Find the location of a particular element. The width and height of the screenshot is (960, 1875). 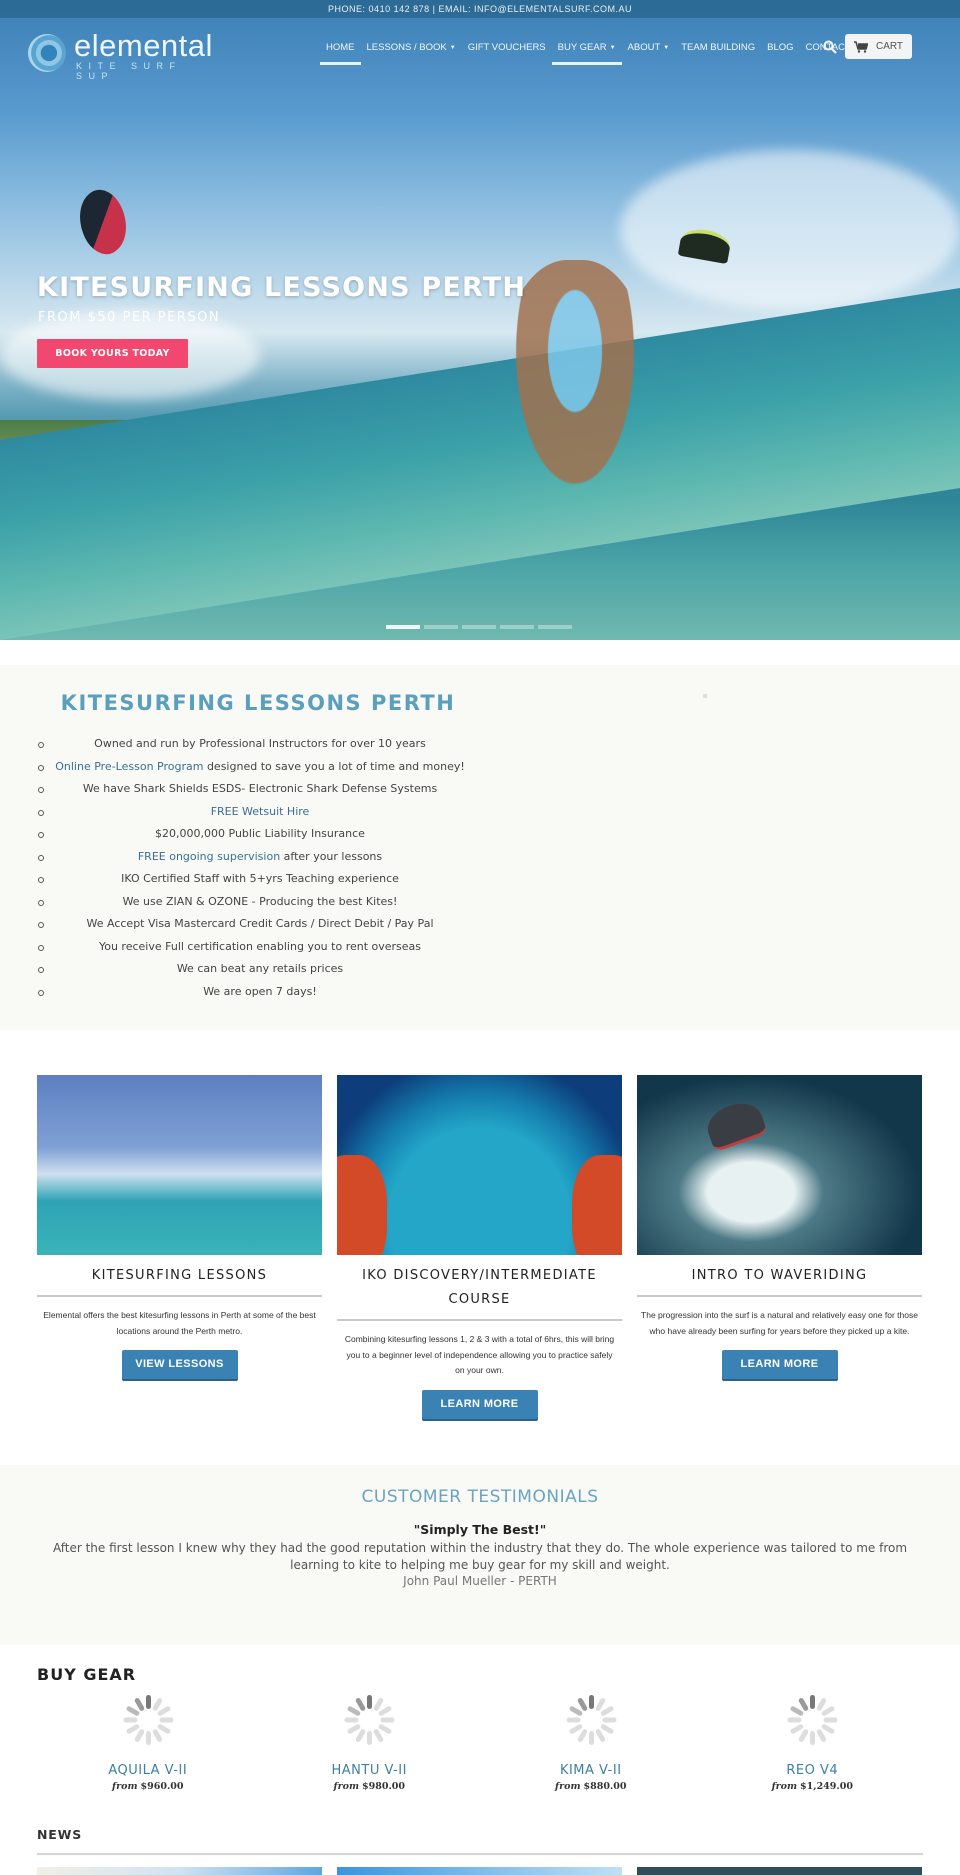

news-video-thumbnail is located at coordinates (779, 1871).